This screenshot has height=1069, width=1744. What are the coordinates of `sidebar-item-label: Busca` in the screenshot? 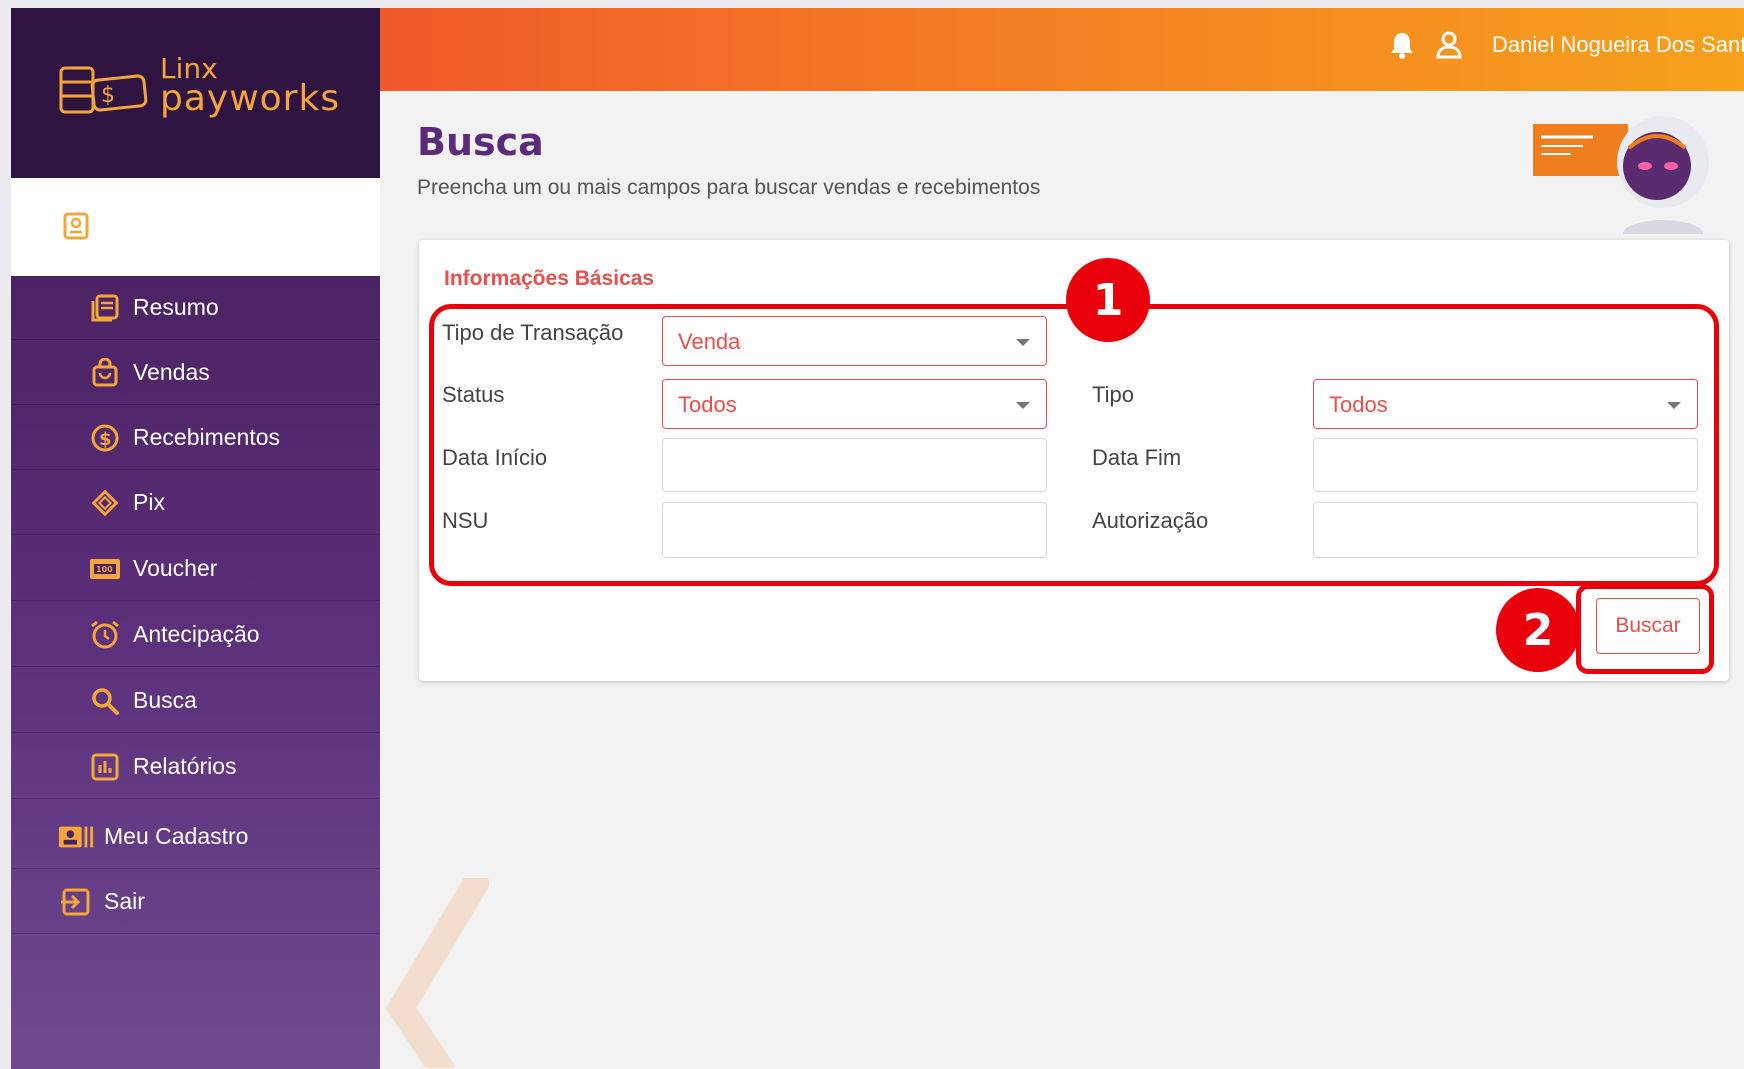 It's located at (165, 700).